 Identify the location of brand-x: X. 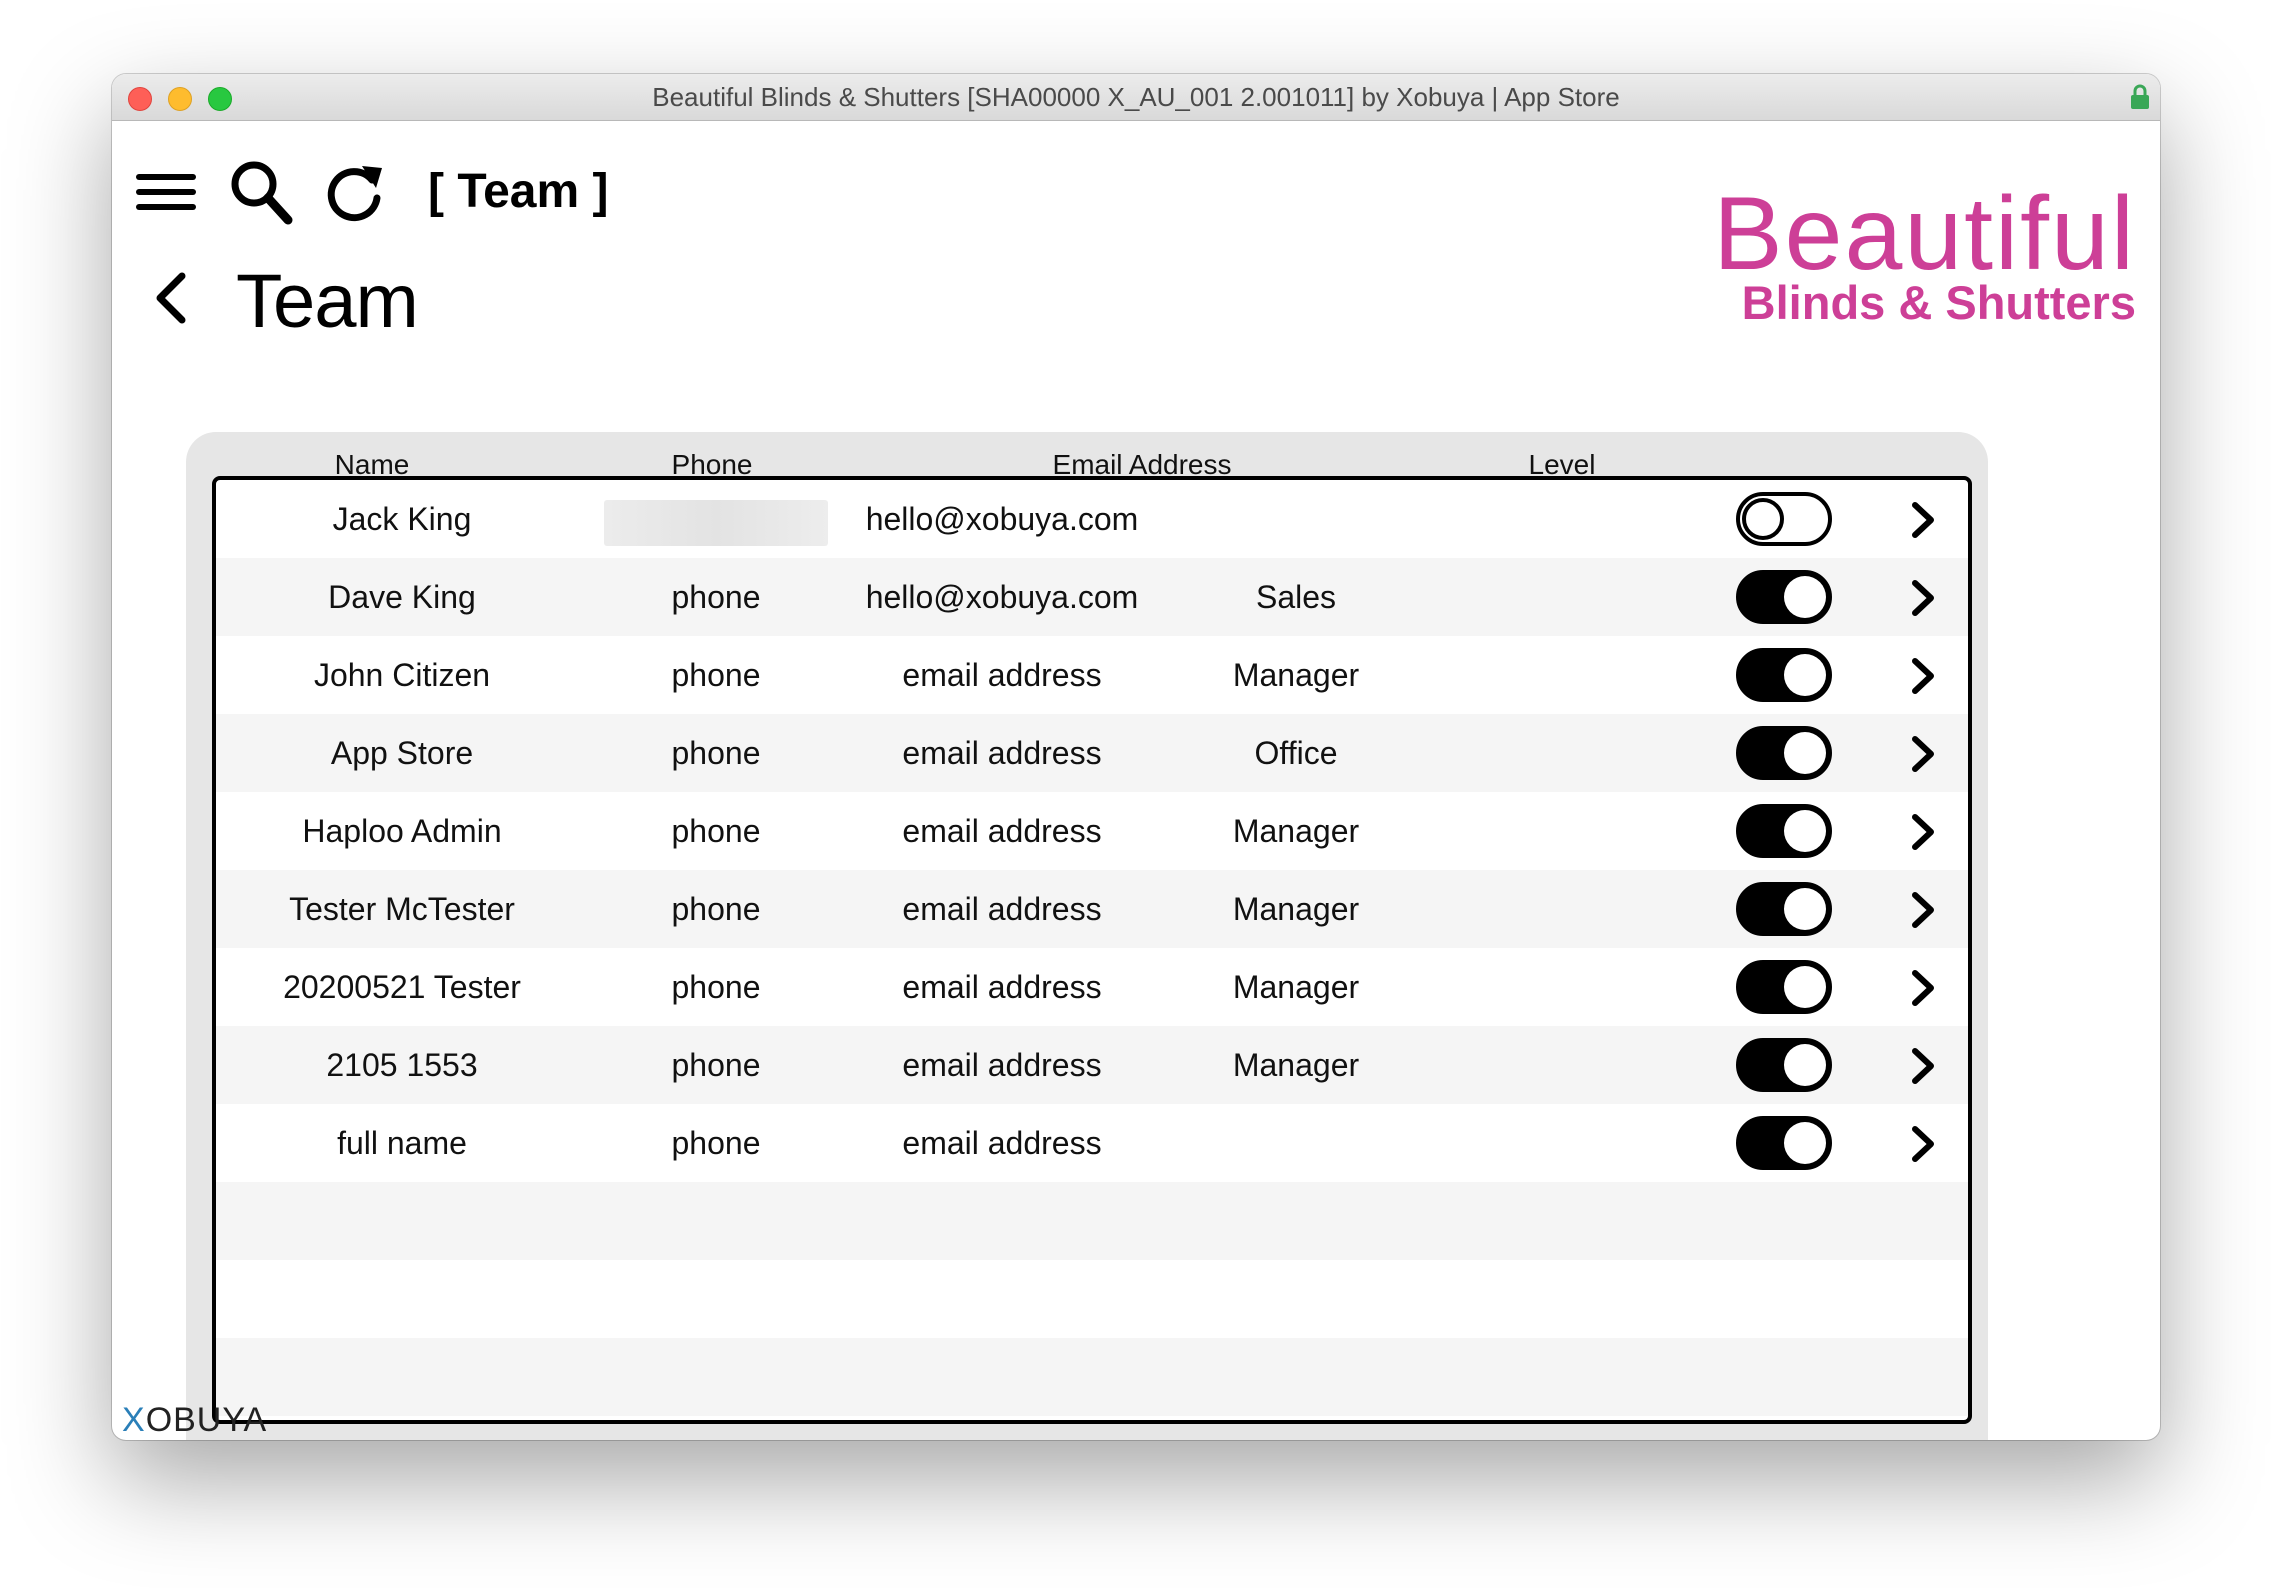
(134, 1420).